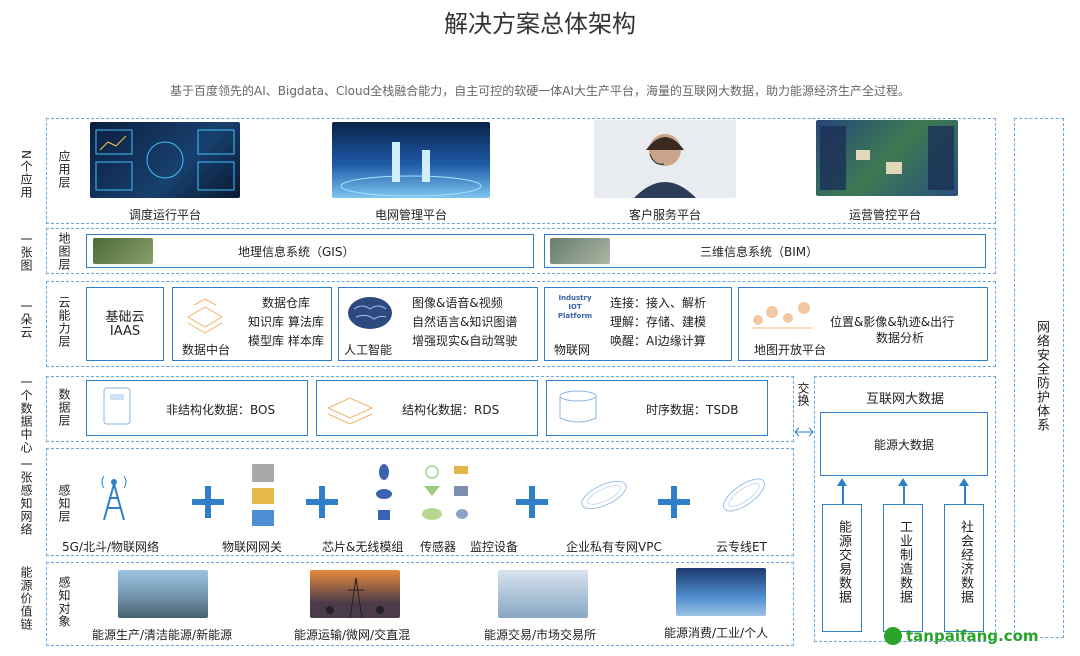 The image size is (1080, 656). Describe the element at coordinates (884, 215) in the screenshot. I see `app-operation-label: 运营管控平台` at that location.